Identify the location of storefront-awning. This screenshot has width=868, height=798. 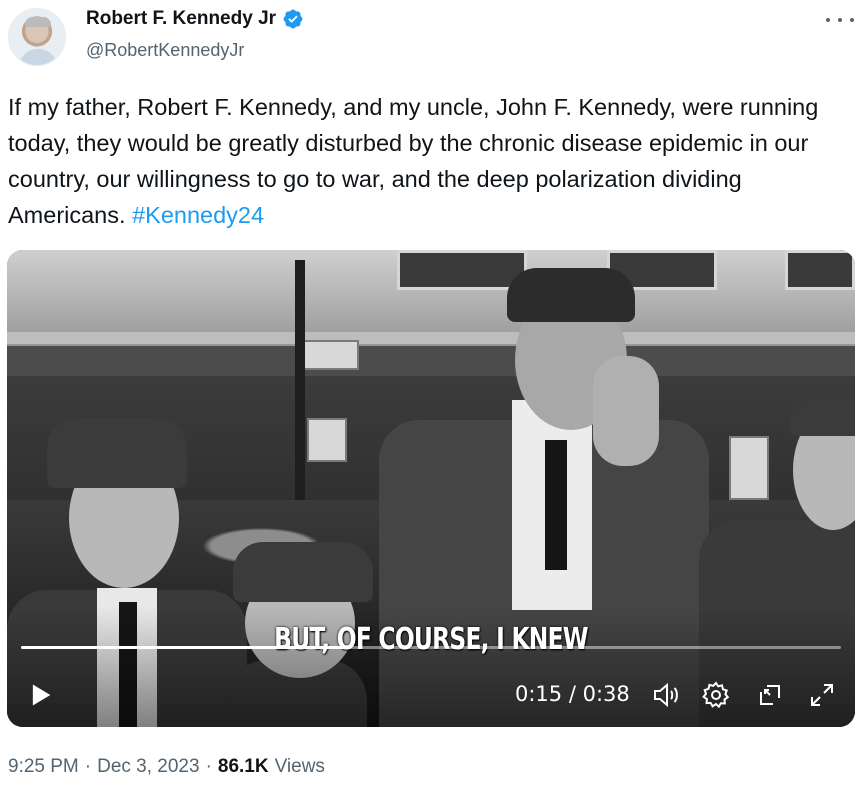
(431, 361).